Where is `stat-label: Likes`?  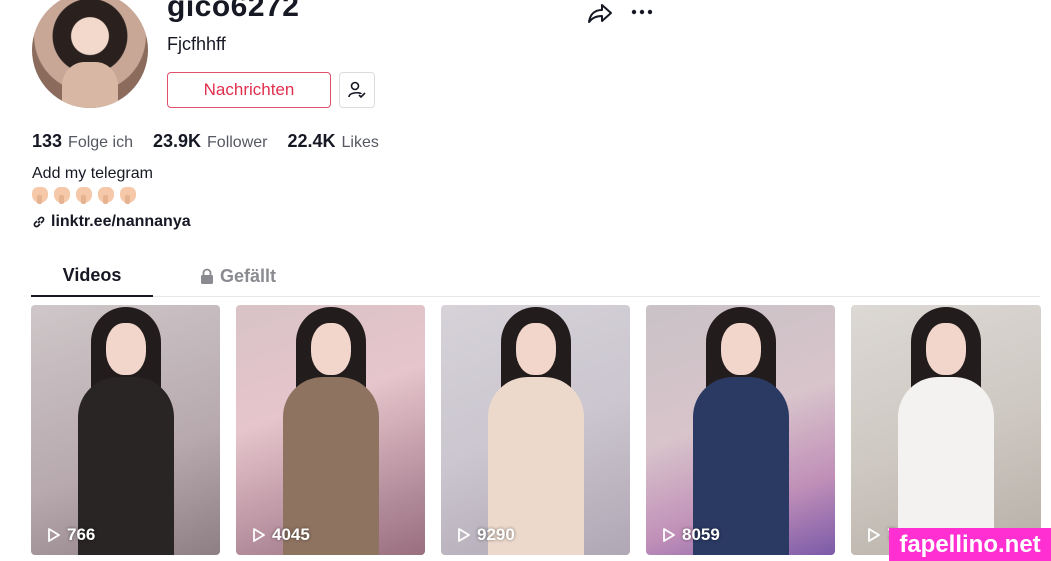 stat-label: Likes is located at coordinates (360, 142).